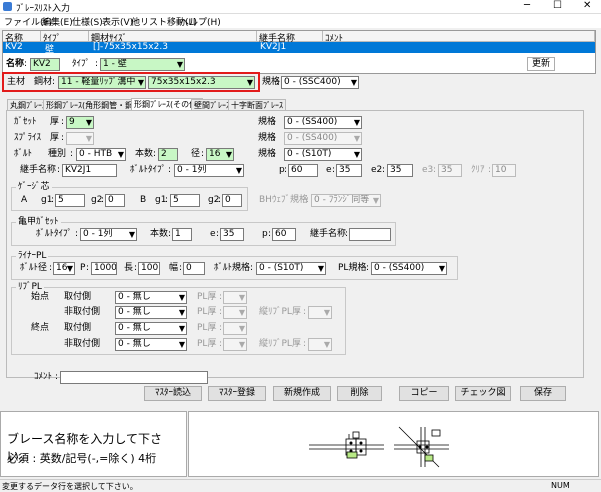 This screenshot has height=492, width=601. I want to click on col-header-type: ﾀｲﾌﾟ, so click(65, 37).